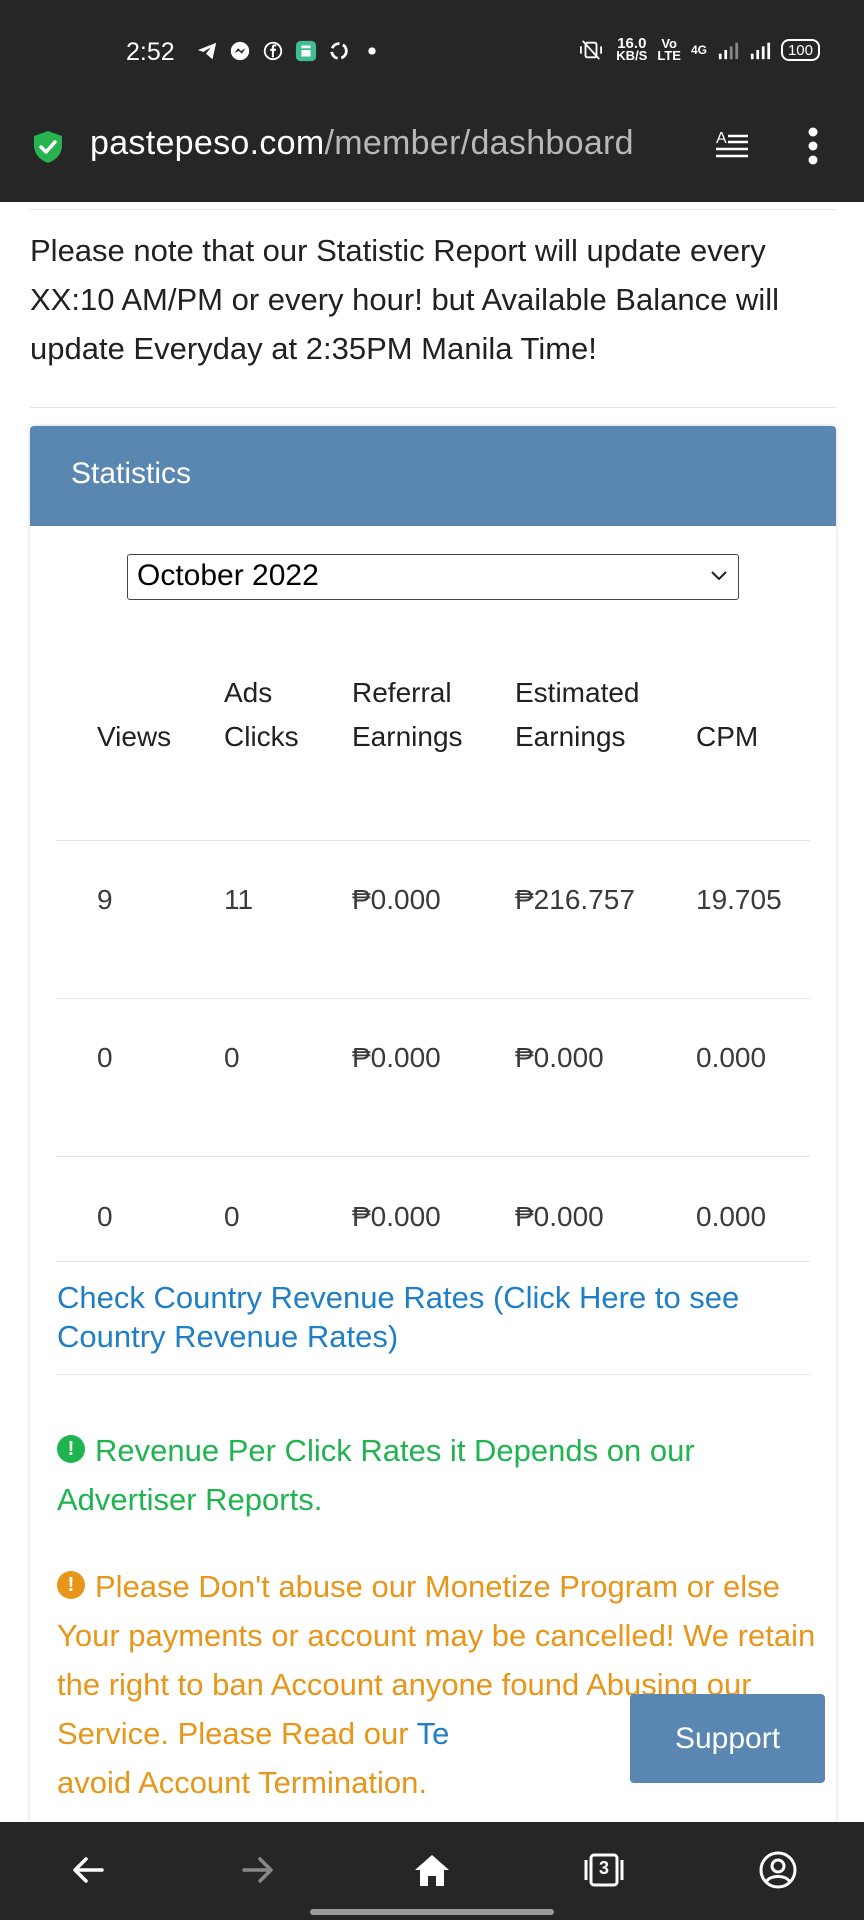 This screenshot has width=864, height=1920. What do you see at coordinates (433, 476) in the screenshot?
I see `statistics-card-title: Statistics` at bounding box center [433, 476].